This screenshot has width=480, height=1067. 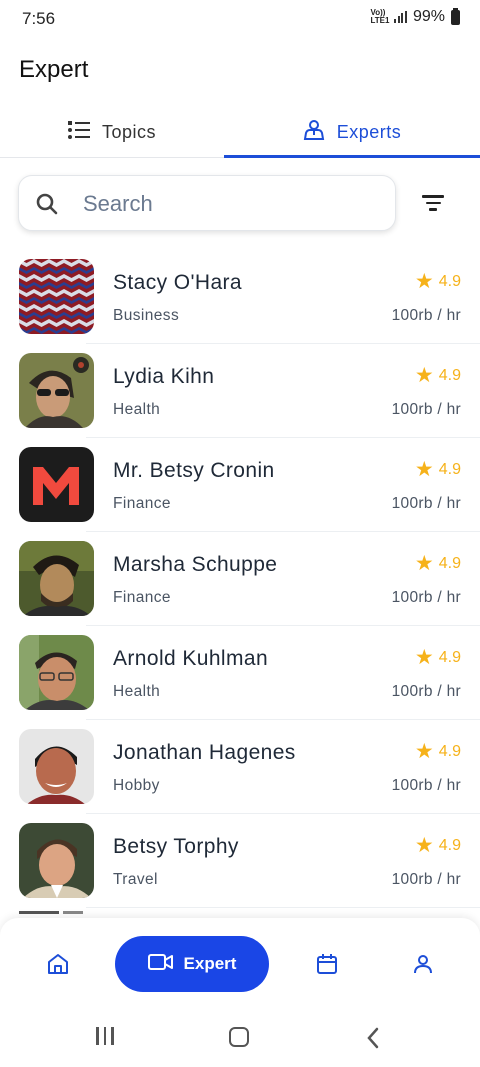 I want to click on nav-calendar-button, so click(x=327, y=966).